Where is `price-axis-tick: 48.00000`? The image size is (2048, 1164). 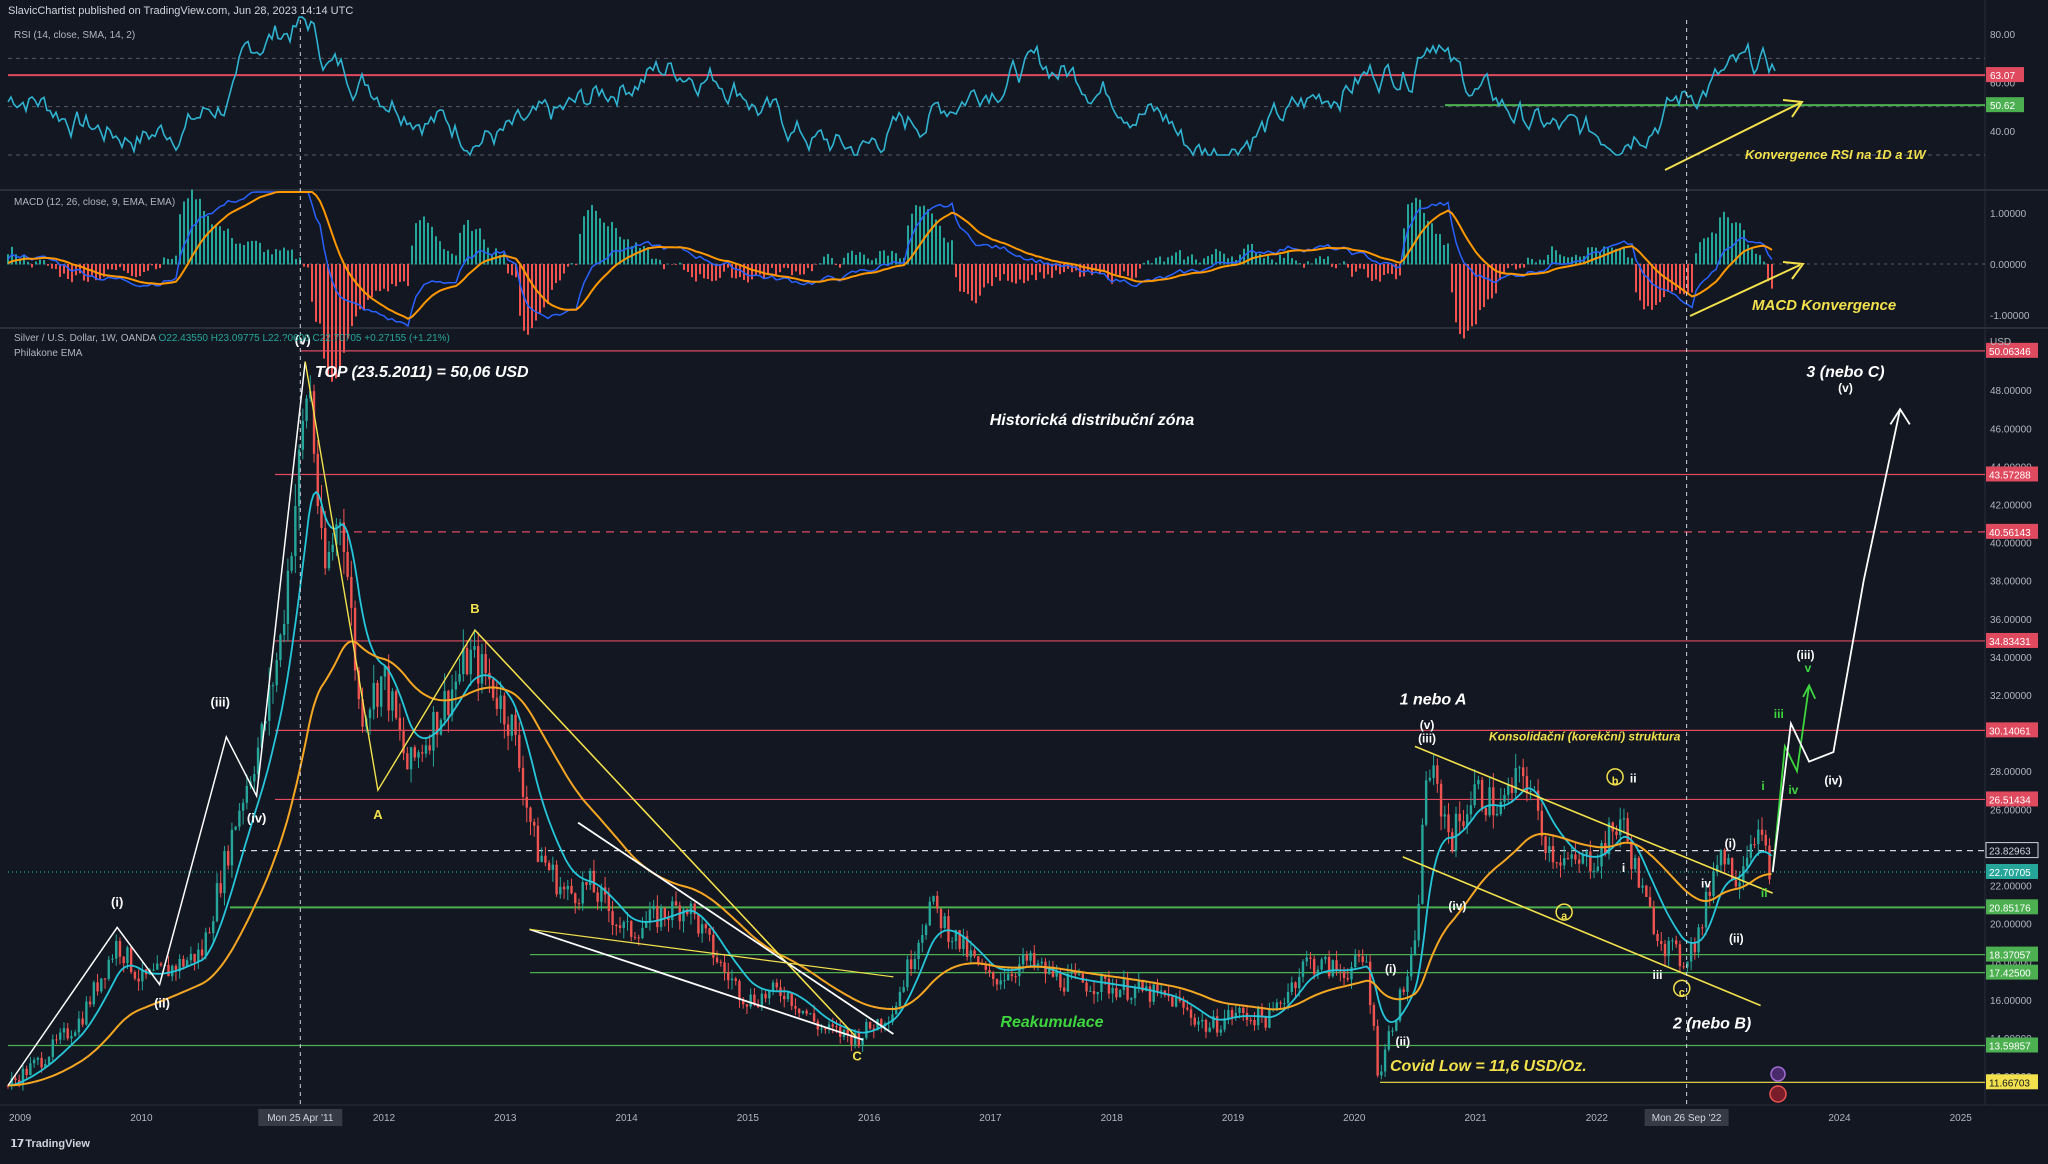
price-axis-tick: 48.00000 is located at coordinates (2011, 391).